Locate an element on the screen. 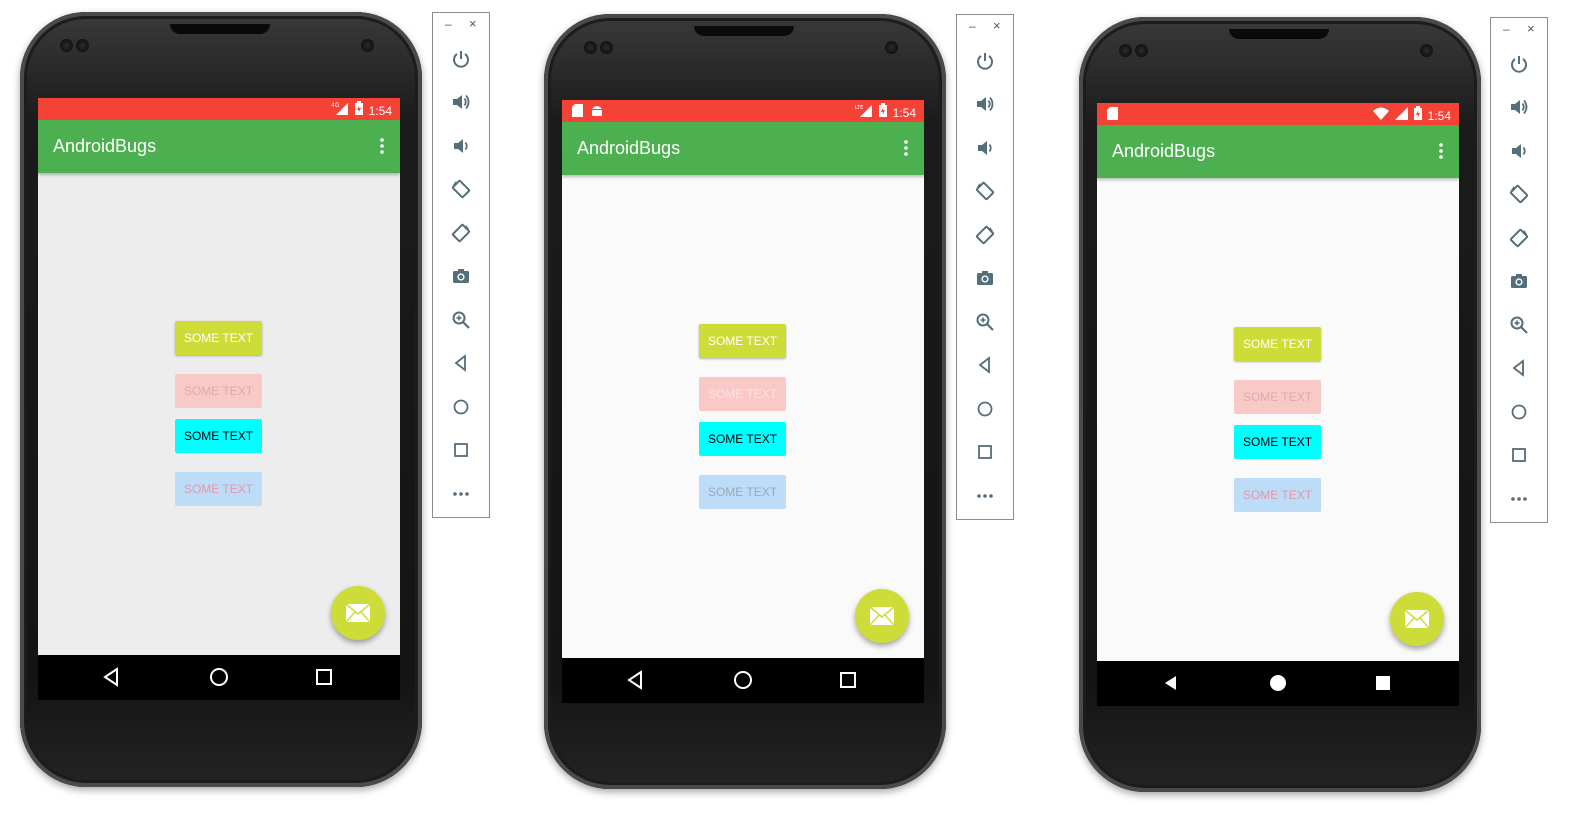 The width and height of the screenshot is (1587, 820). network-label: 4G is located at coordinates (335, 105).